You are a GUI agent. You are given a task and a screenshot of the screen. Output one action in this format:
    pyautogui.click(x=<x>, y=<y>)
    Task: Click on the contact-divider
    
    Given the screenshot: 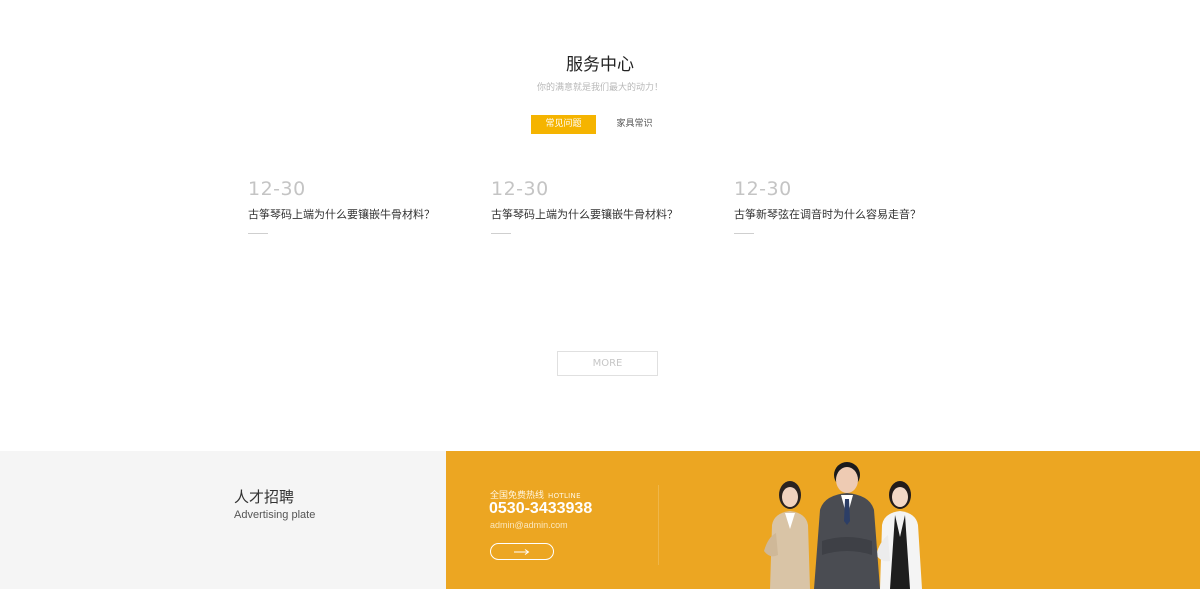 What is the action you would take?
    pyautogui.click(x=658, y=525)
    